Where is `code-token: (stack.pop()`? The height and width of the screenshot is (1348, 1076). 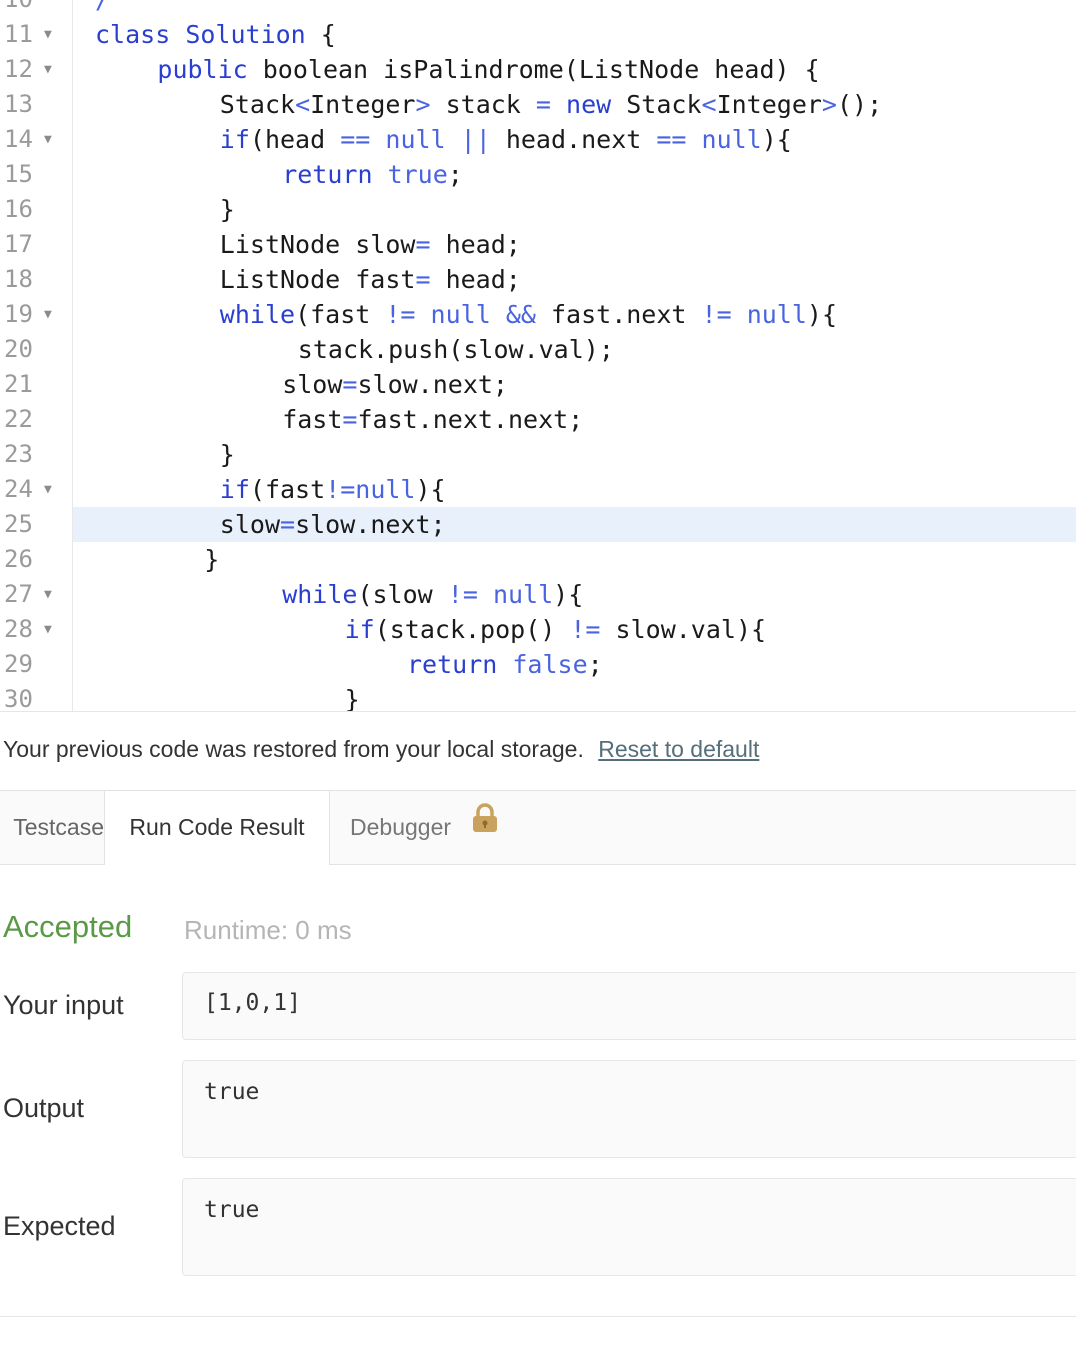
code-token: (stack.pop() is located at coordinates (472, 629).